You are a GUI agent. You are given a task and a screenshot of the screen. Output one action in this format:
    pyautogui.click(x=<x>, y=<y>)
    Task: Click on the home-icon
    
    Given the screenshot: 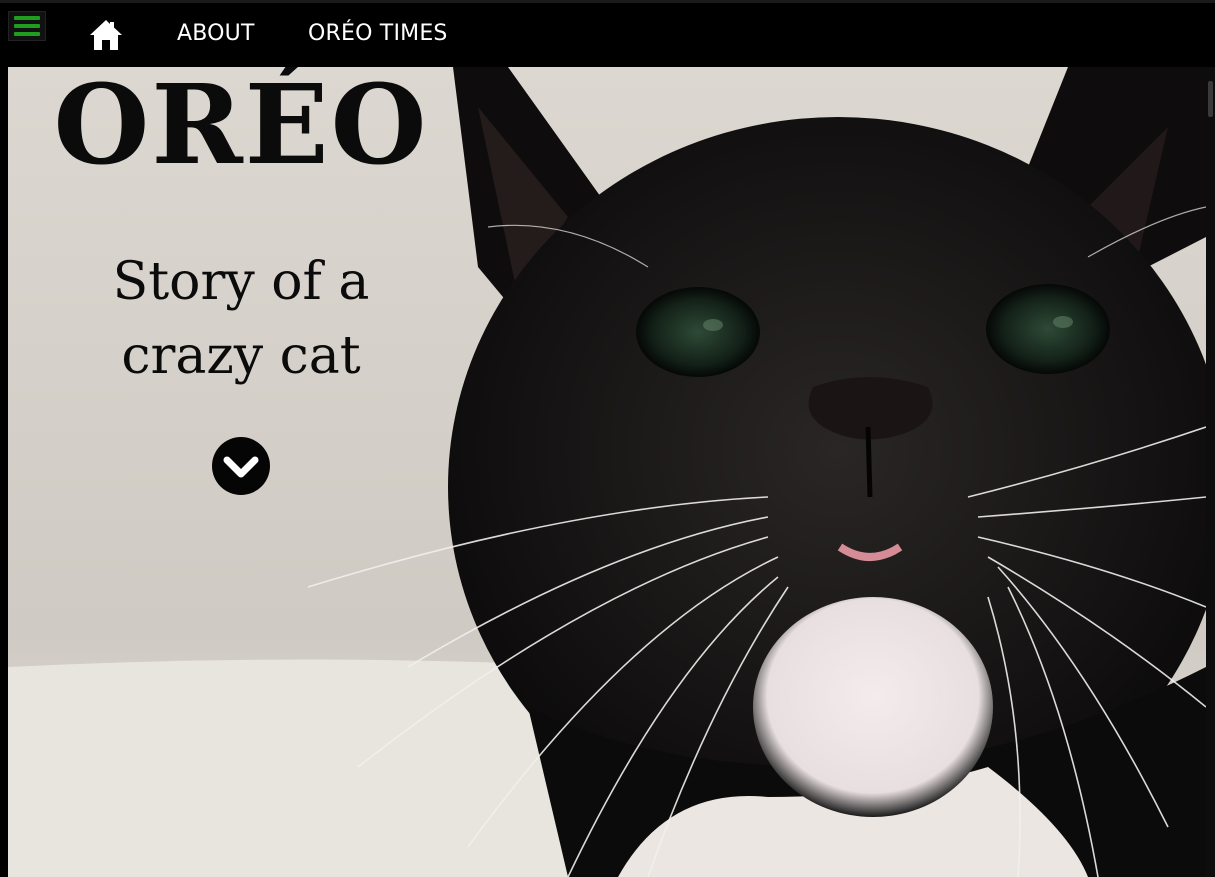 What is the action you would take?
    pyautogui.click(x=106, y=35)
    